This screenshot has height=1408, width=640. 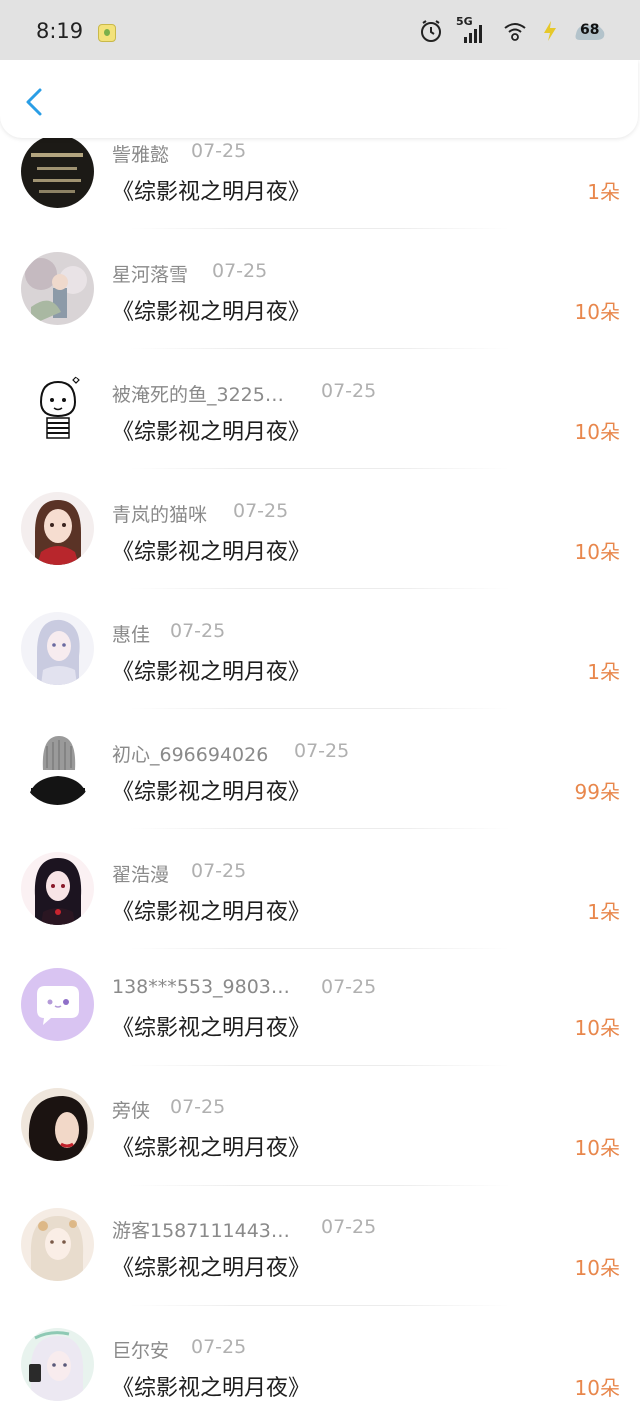 I want to click on list-item: 巨尔安 07-25 《综影视之明月夜》 10朵, so click(x=320, y=1368).